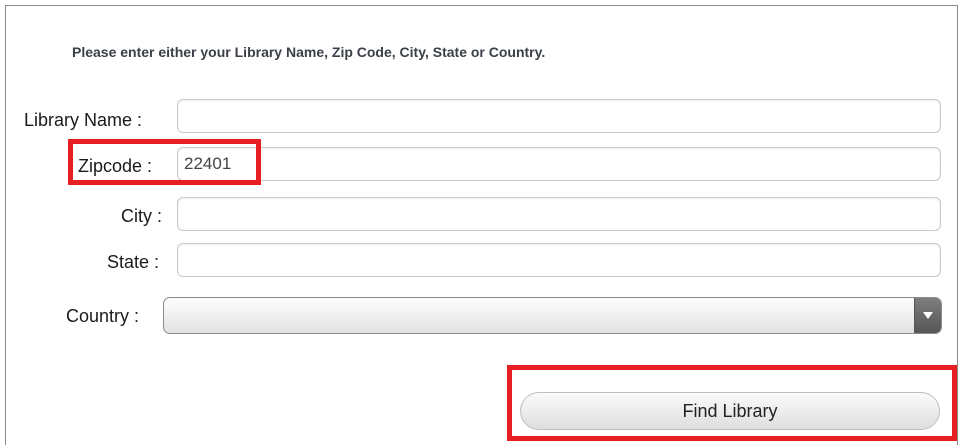 This screenshot has height=445, width=960. I want to click on zipcode-input, so click(559, 164).